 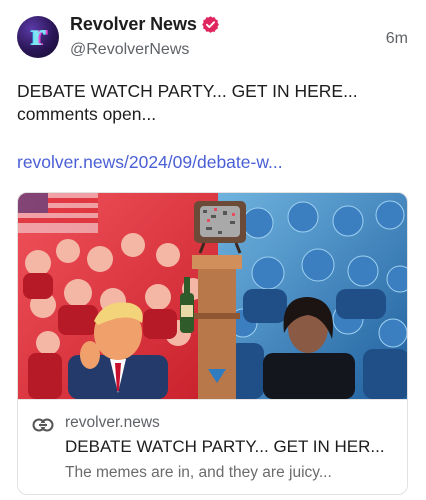 I want to click on verified-badge-icon, so click(x=210, y=24).